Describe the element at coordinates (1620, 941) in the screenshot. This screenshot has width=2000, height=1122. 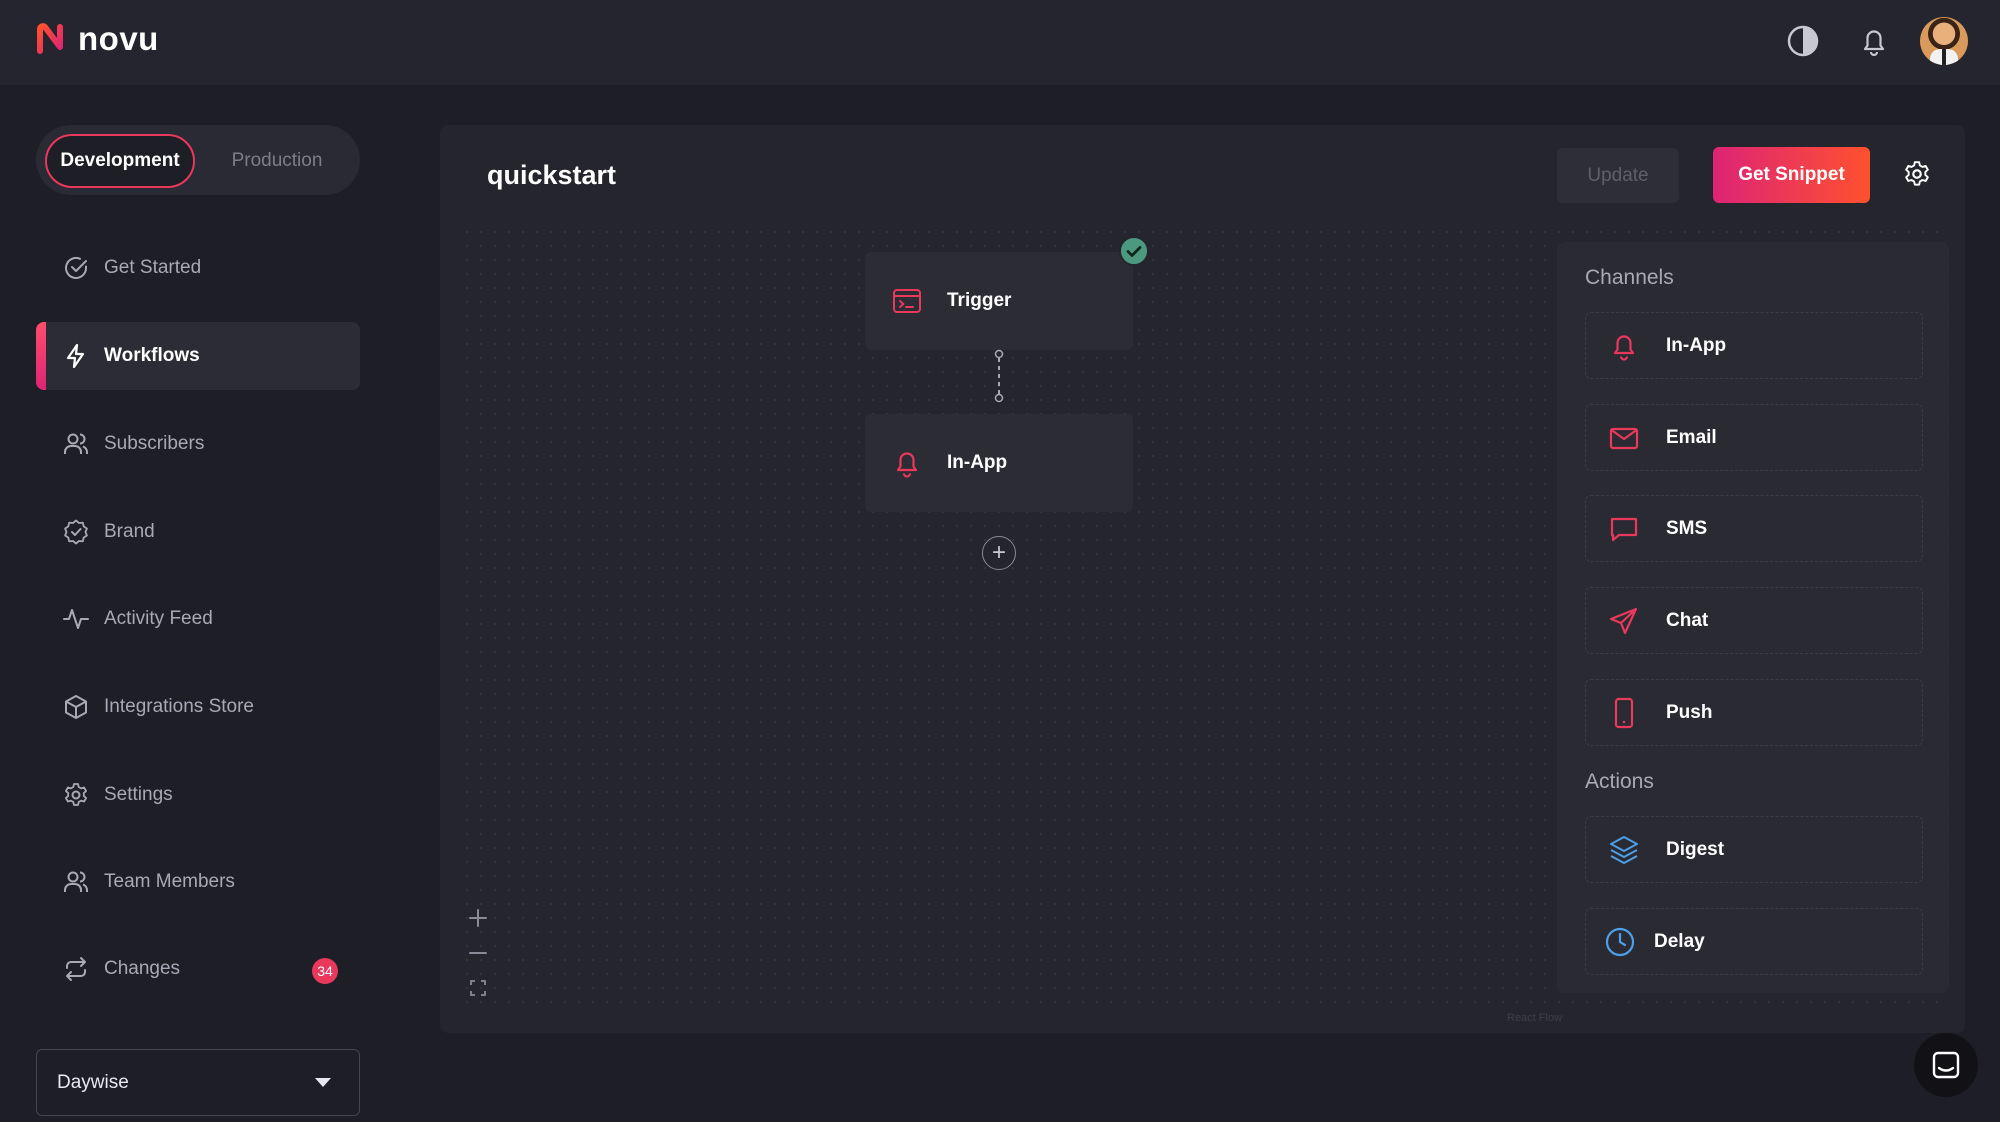
I see `clock-icon` at that location.